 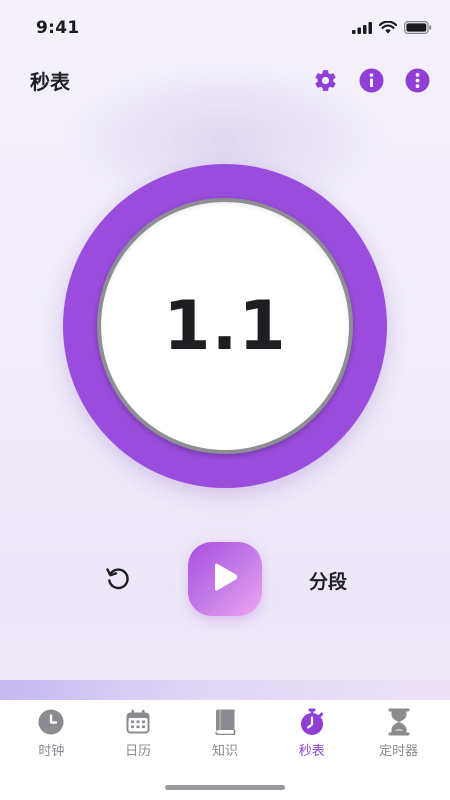 I want to click on reset-icon, so click(x=118, y=580).